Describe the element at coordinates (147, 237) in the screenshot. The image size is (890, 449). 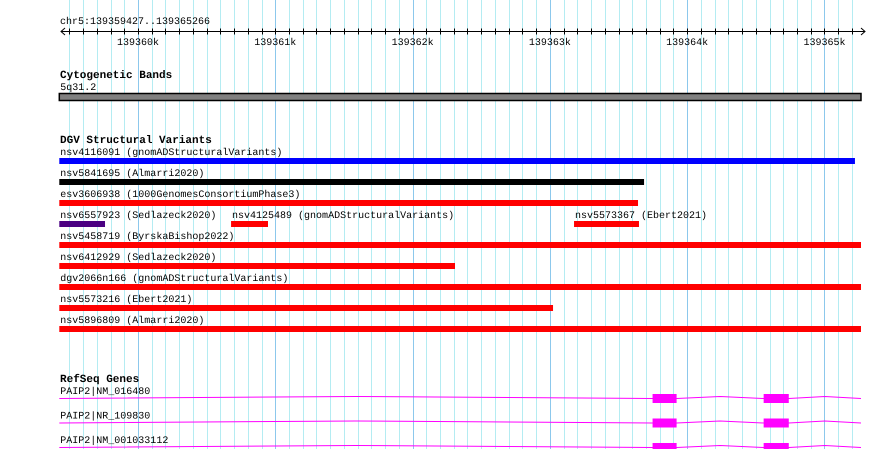
I see `variant-label: nsv5458719 (ByrskaBishop2022)` at that location.